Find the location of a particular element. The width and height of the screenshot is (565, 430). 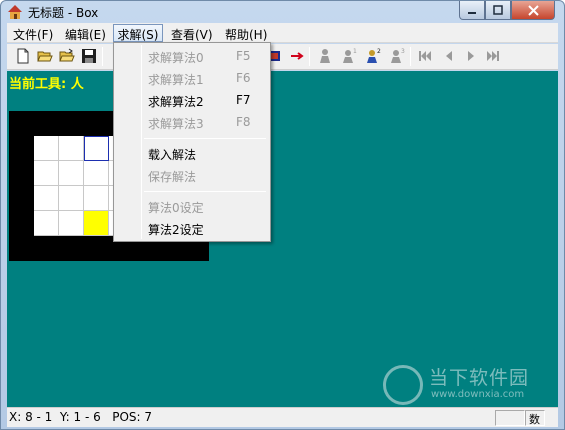

figure-icon is located at coordinates (325, 56).